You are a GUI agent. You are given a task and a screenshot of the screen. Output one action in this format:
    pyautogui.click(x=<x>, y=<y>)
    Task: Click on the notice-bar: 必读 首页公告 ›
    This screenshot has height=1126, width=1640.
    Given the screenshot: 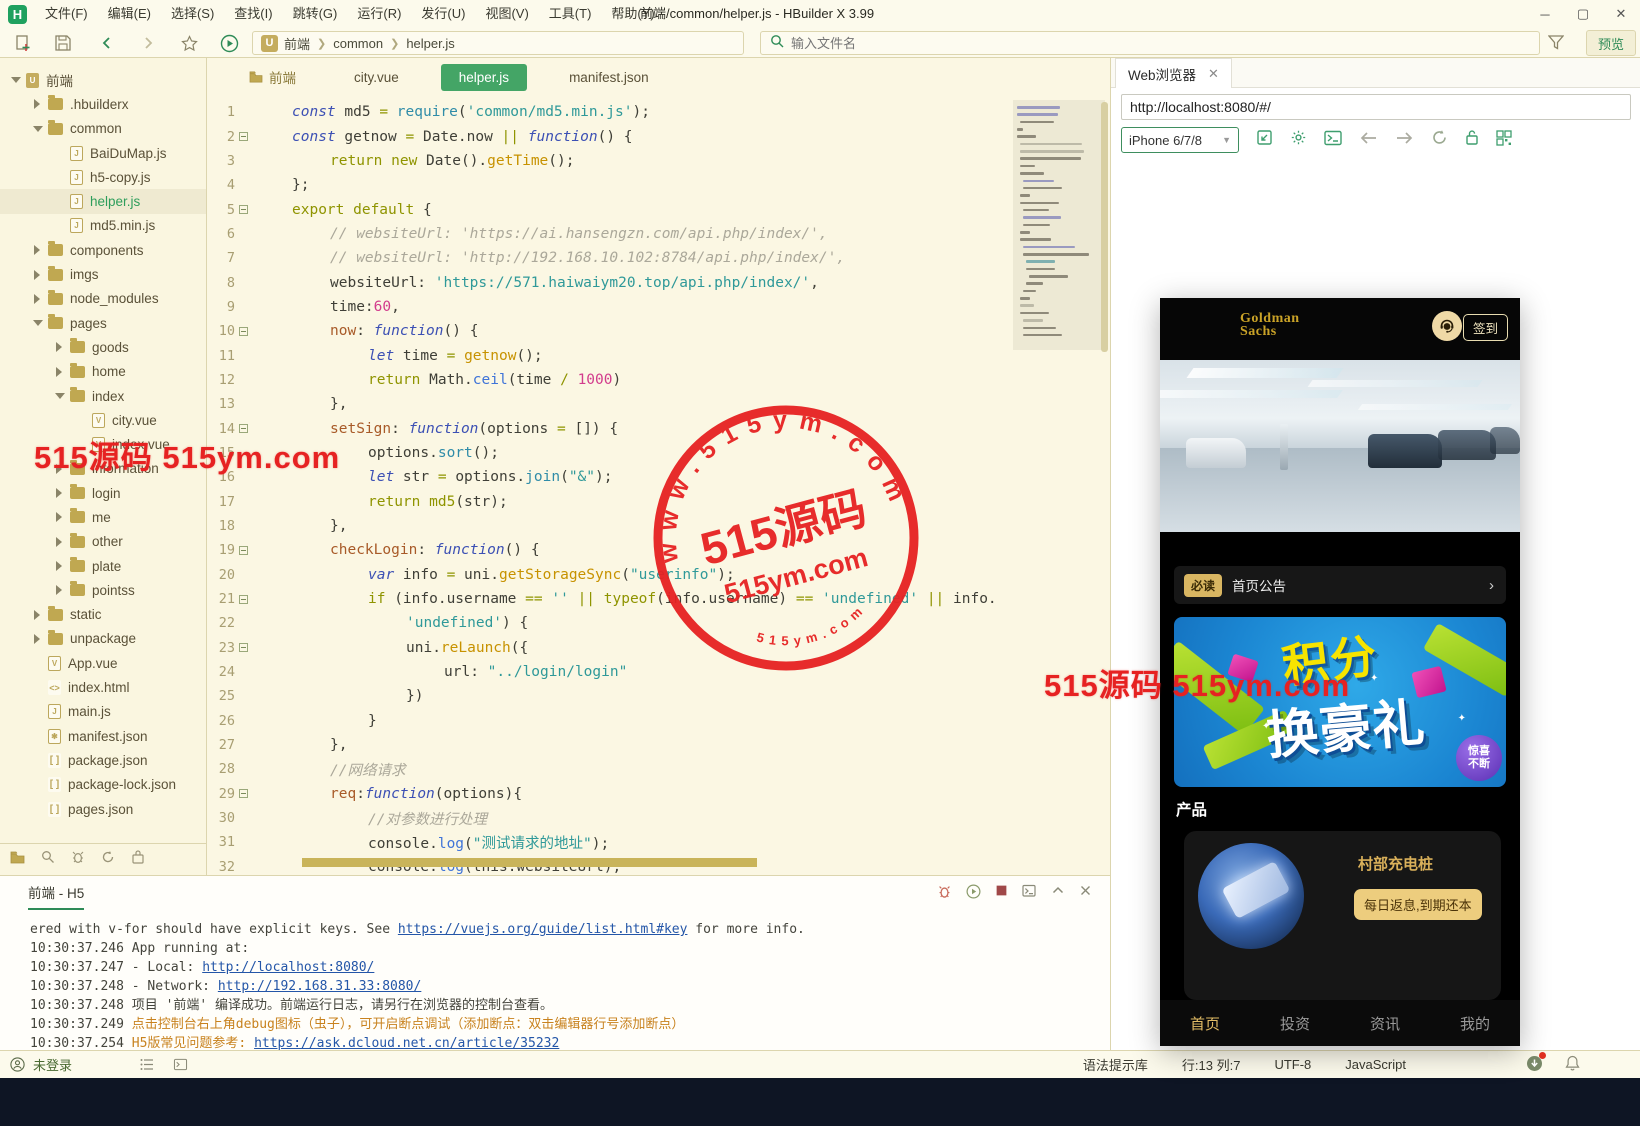 What is the action you would take?
    pyautogui.click(x=1340, y=585)
    